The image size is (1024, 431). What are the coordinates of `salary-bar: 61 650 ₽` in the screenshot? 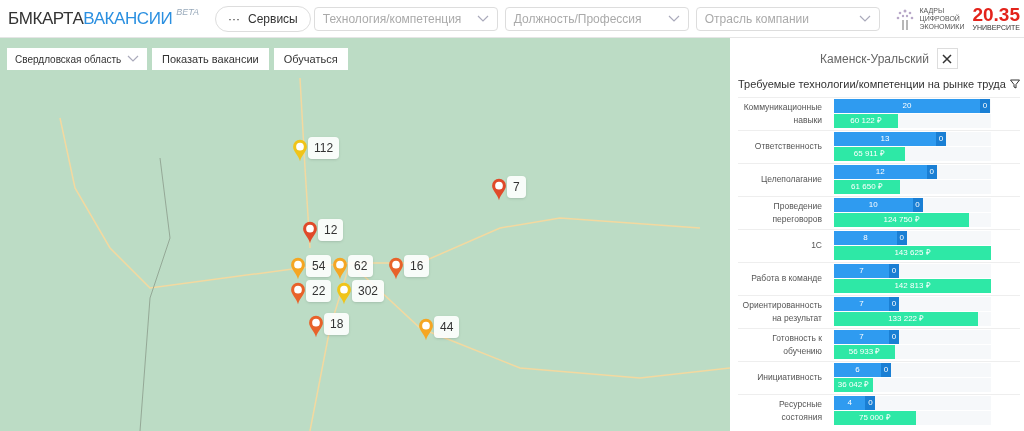 It's located at (867, 187).